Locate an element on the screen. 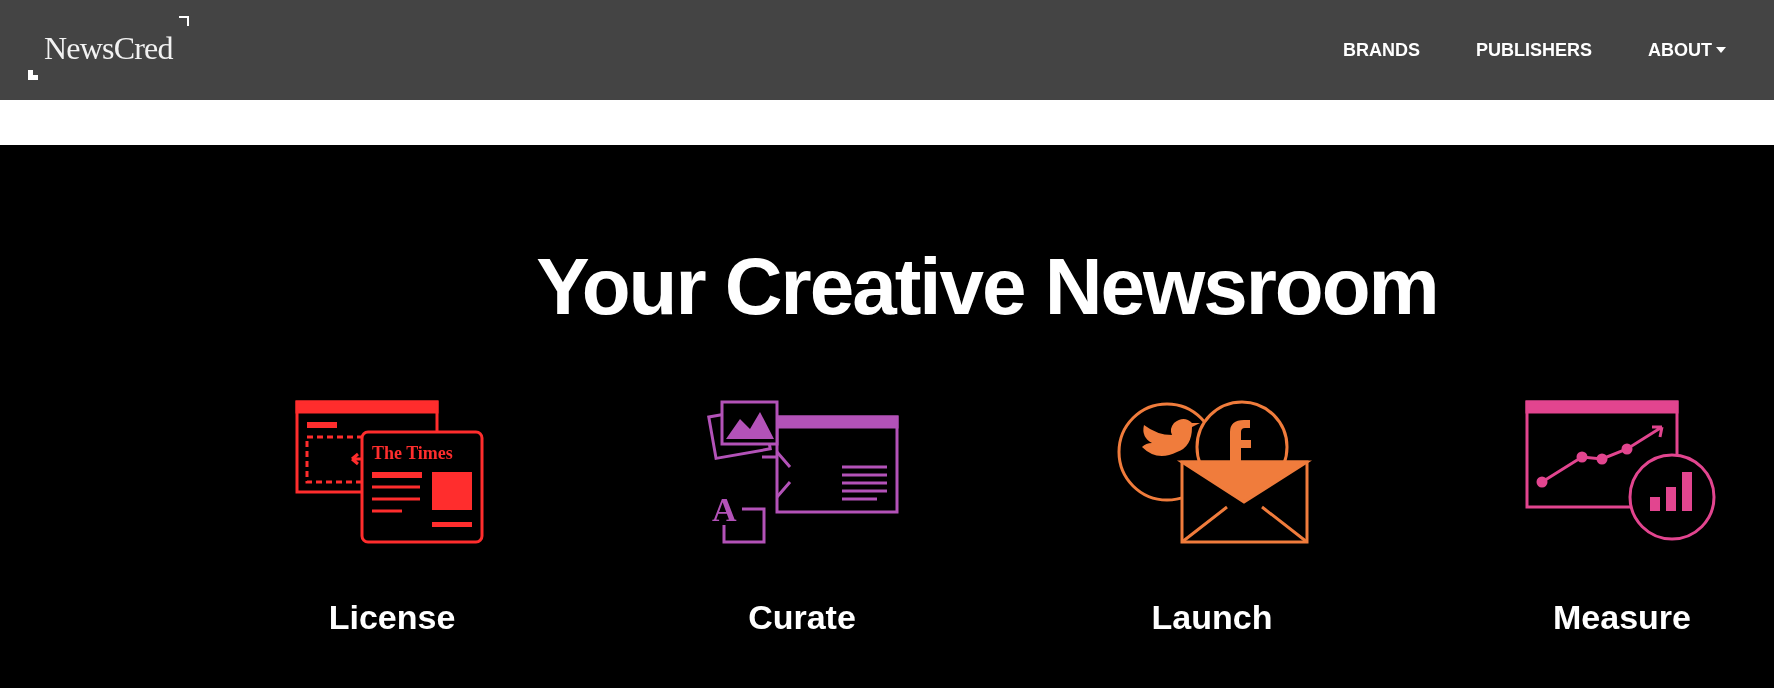 This screenshot has width=1774, height=688. feature-label: License is located at coordinates (392, 617).